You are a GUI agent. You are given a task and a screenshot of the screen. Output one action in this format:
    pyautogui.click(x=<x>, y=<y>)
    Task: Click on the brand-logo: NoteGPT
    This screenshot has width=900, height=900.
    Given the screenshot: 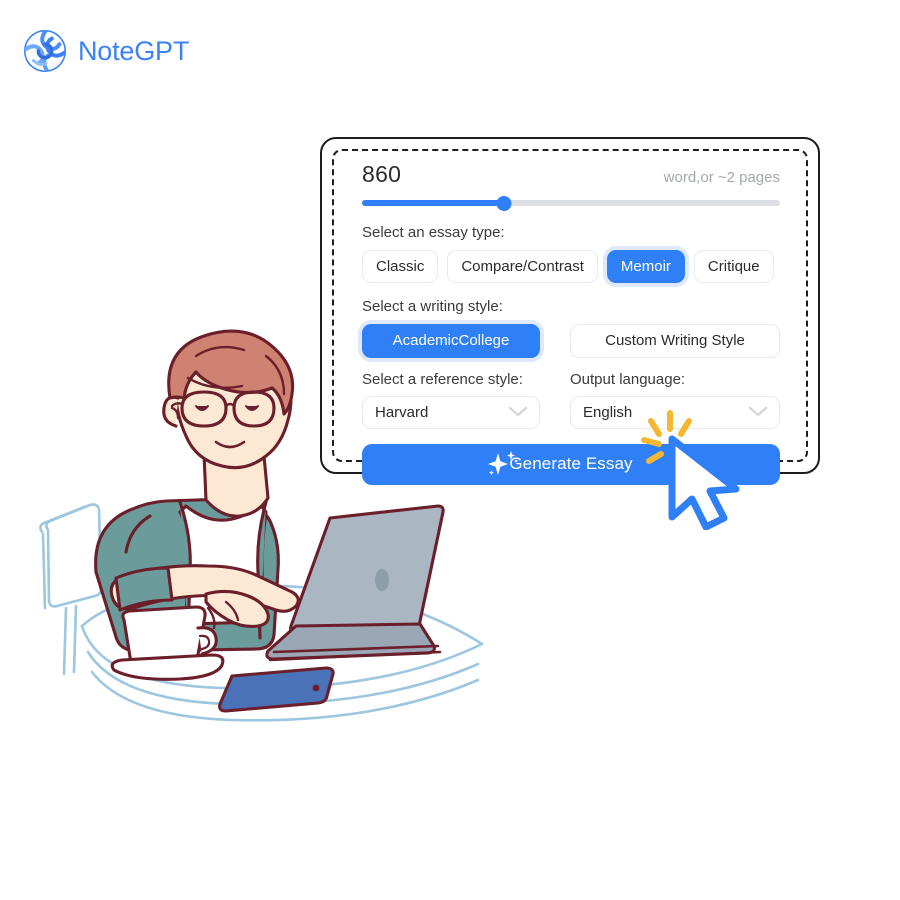 What is the action you would take?
    pyautogui.click(x=105, y=51)
    